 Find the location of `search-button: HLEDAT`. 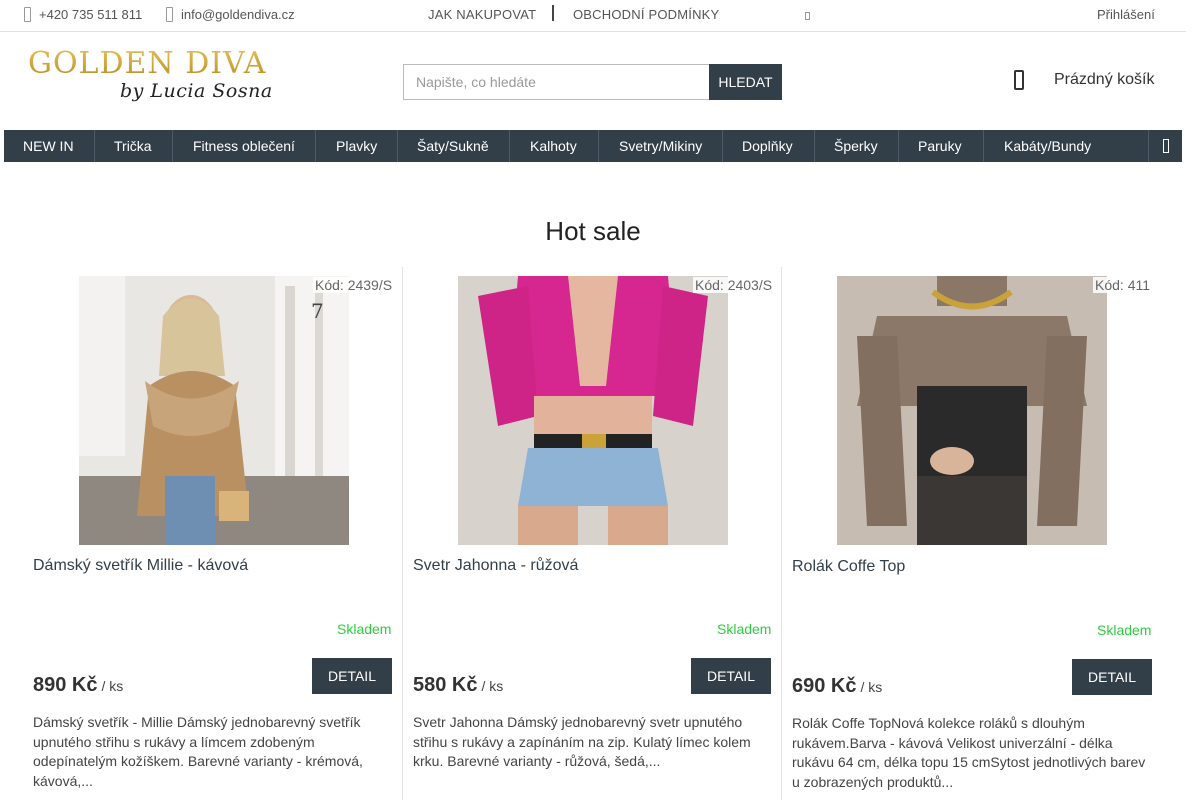

search-button: HLEDAT is located at coordinates (745, 82).